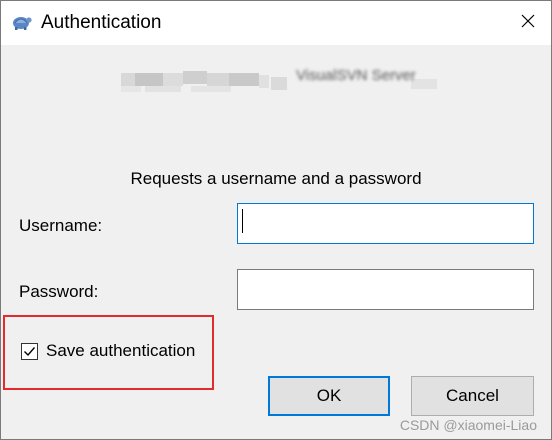 This screenshot has width=552, height=440. Describe the element at coordinates (61, 225) in the screenshot. I see `username-label: Username:` at that location.